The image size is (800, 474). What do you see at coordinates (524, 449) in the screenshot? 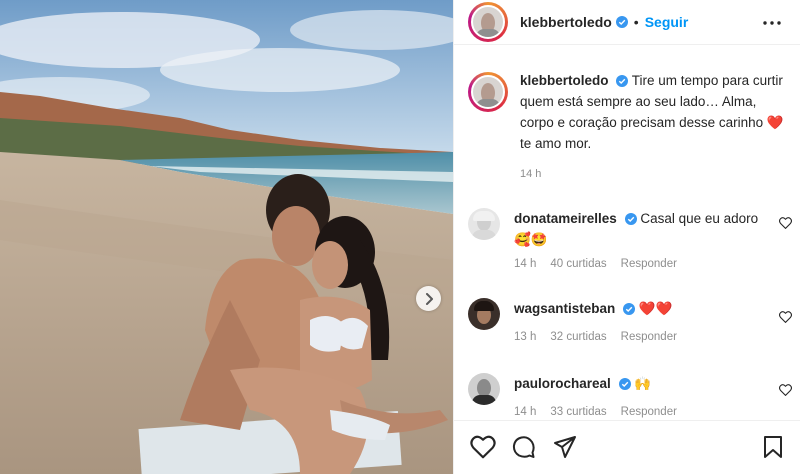
I see `comment-icon` at bounding box center [524, 449].